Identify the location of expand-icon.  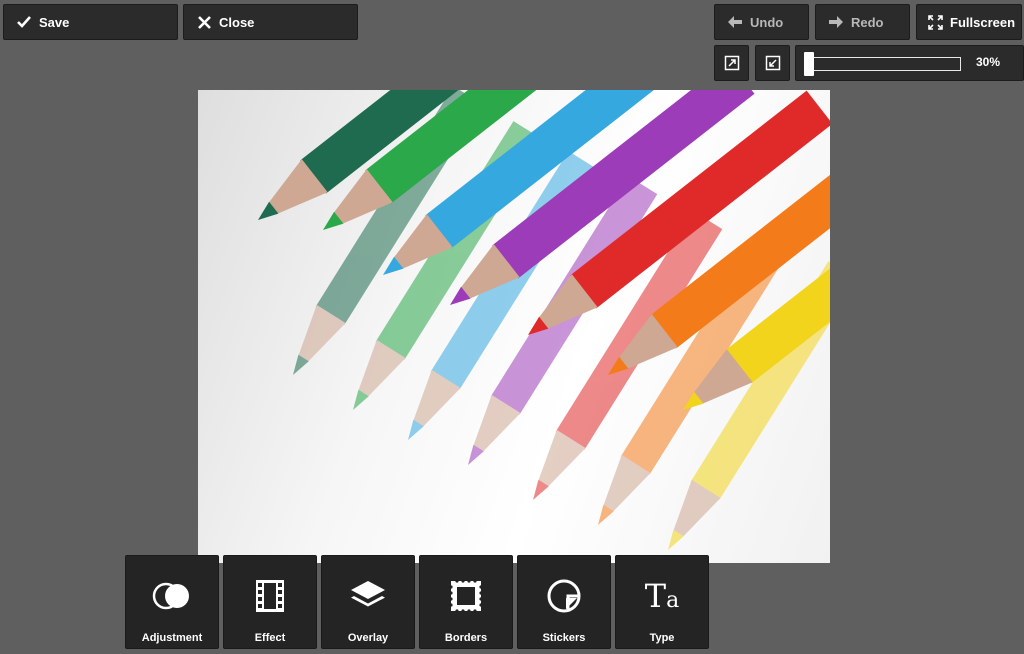
(732, 63).